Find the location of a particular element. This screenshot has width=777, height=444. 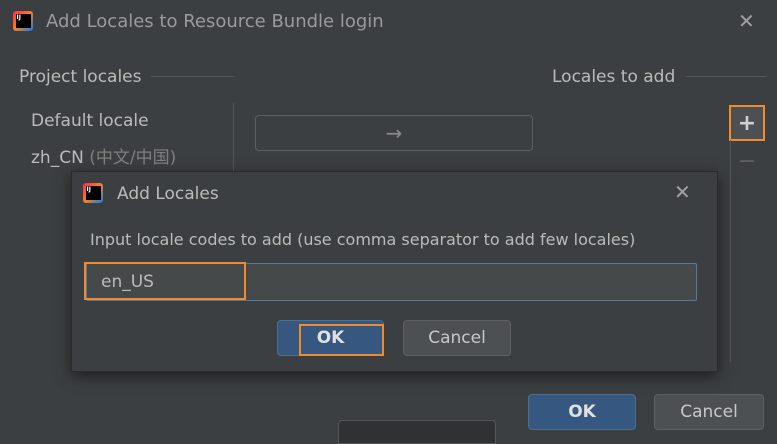

minus-icon: − is located at coordinates (747, 161).